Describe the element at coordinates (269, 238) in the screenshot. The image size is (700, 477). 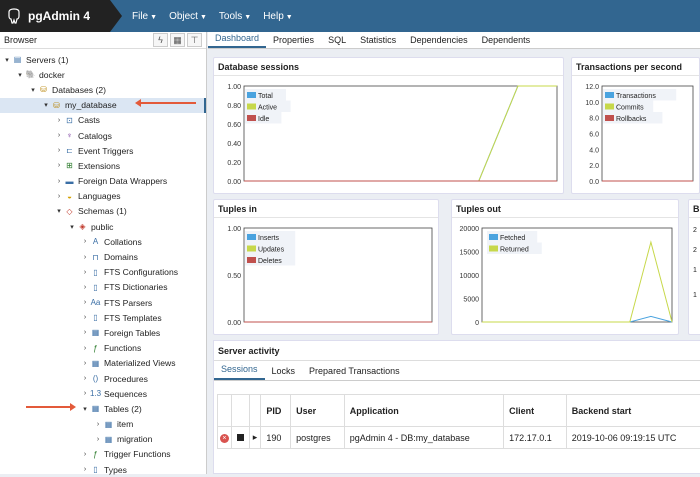
I see `legend-label: Inserts` at that location.